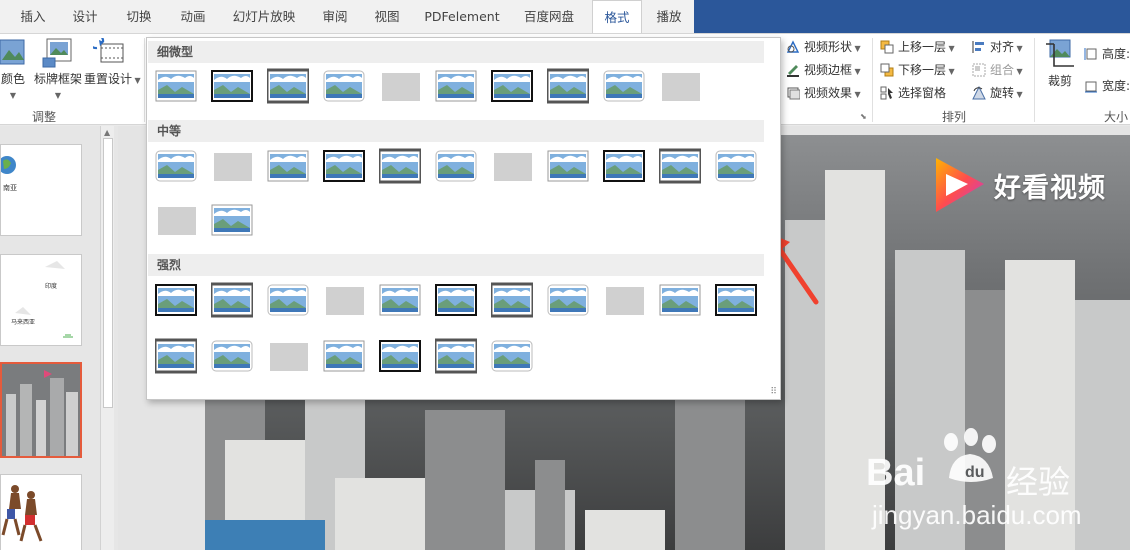  What do you see at coordinates (15, 69) in the screenshot?
I see `color-button: 颜色 ▼` at bounding box center [15, 69].